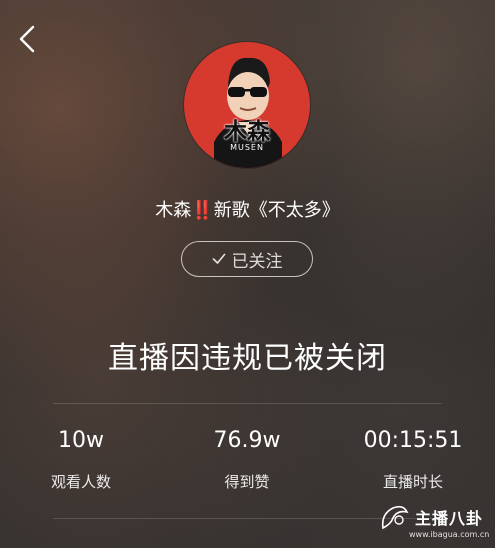 This screenshot has height=548, width=495. Describe the element at coordinates (247, 440) in the screenshot. I see `stat-value: 76.9w` at that location.